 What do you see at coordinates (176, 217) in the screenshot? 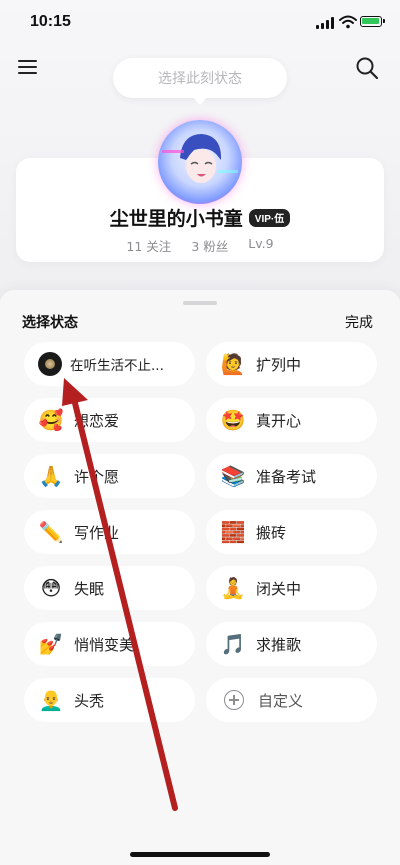
I see `username: 尘世里的小书童` at bounding box center [176, 217].